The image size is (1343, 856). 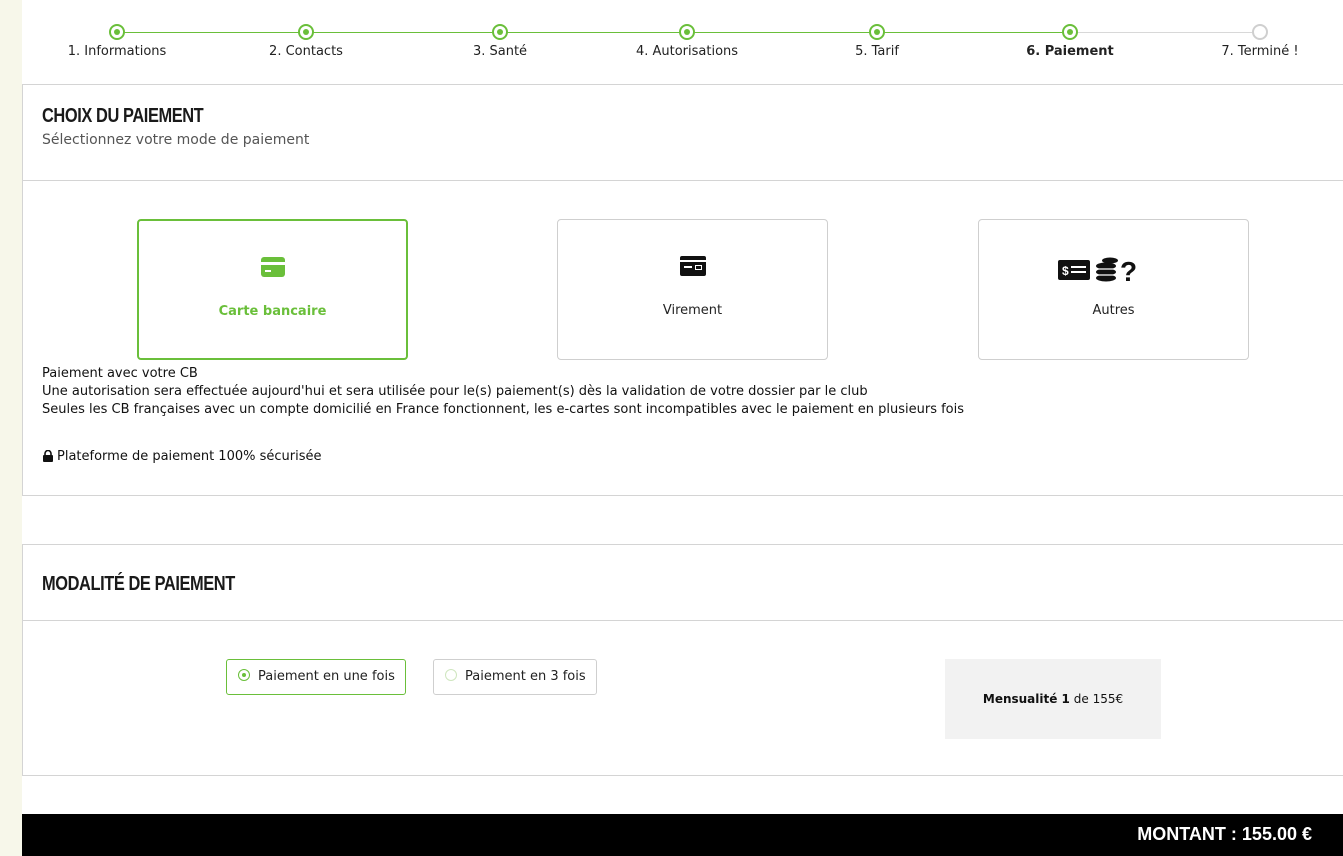 What do you see at coordinates (1098, 699) in the screenshot?
I see `mensualite-value: de 155€` at bounding box center [1098, 699].